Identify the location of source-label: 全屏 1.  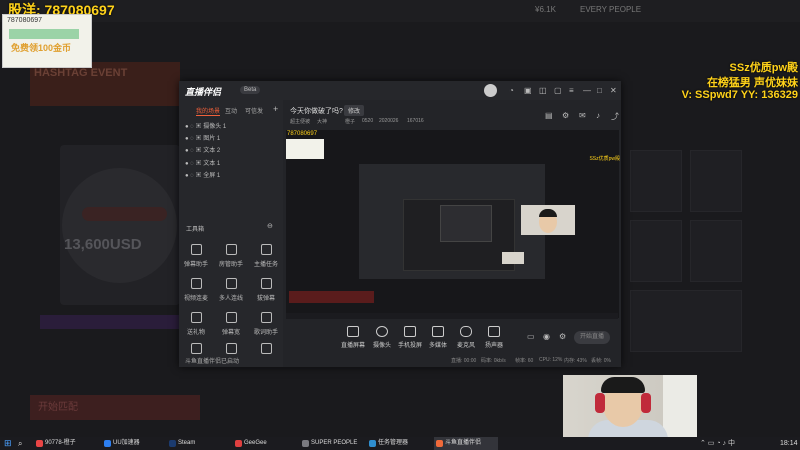
(212, 176).